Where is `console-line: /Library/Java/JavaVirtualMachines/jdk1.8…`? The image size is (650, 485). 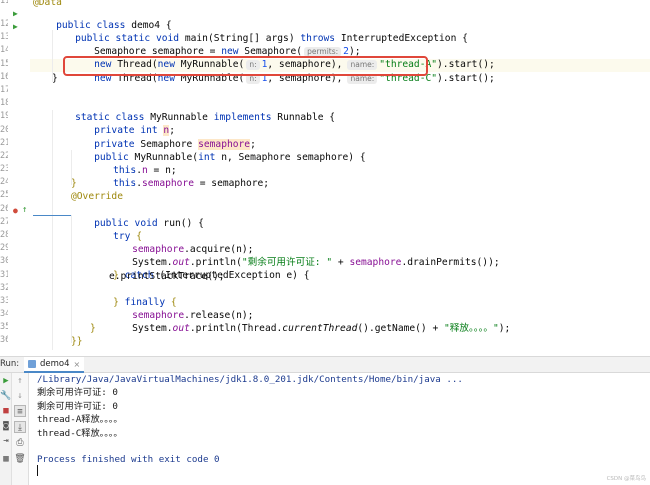
console-line: /Library/Java/JavaVirtualMachines/jdk1.8… is located at coordinates (250, 379).